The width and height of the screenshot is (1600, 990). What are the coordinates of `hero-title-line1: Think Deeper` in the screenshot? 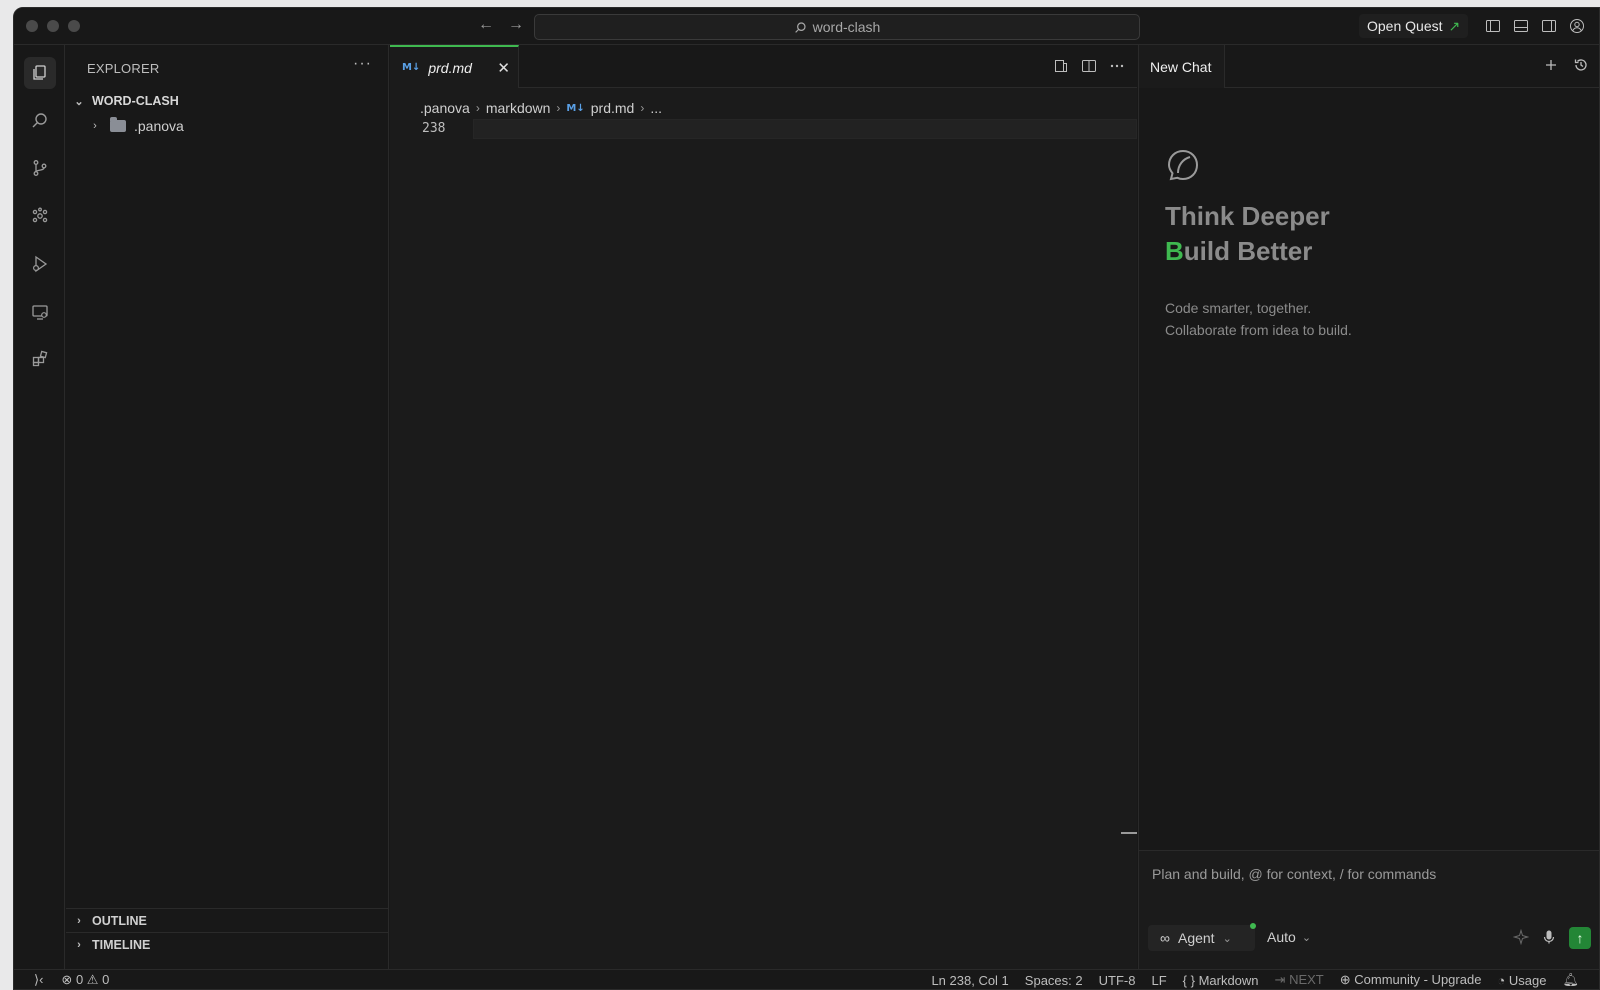 It's located at (1247, 216).